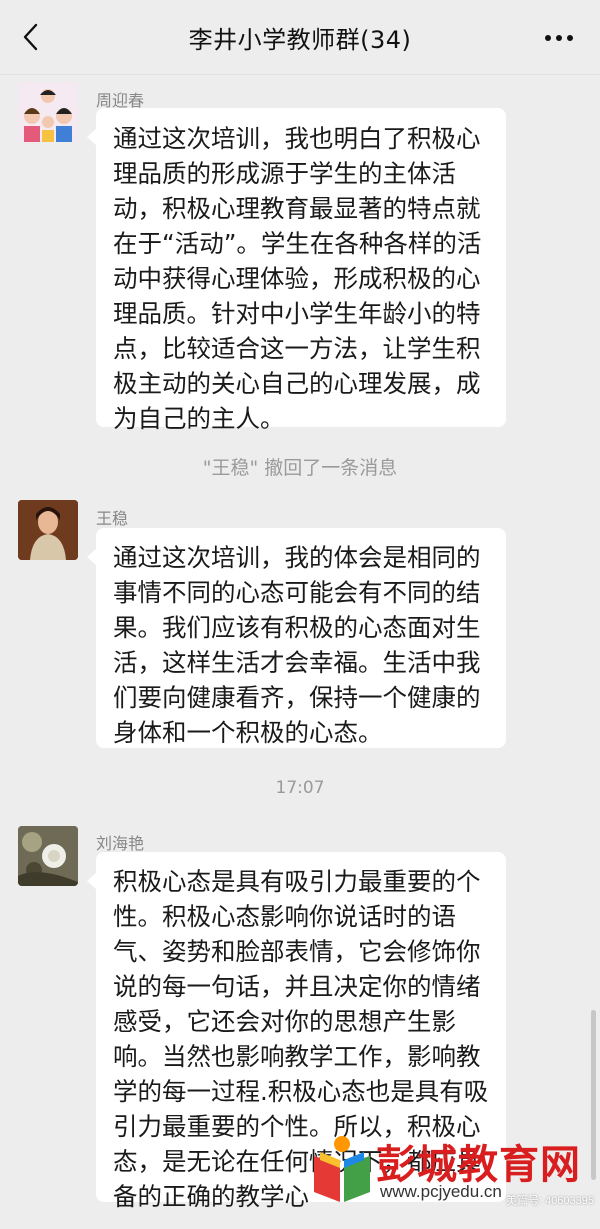  What do you see at coordinates (297, 986) in the screenshot?
I see `message-line: 说的每一句话，并且决定你的情绪` at bounding box center [297, 986].